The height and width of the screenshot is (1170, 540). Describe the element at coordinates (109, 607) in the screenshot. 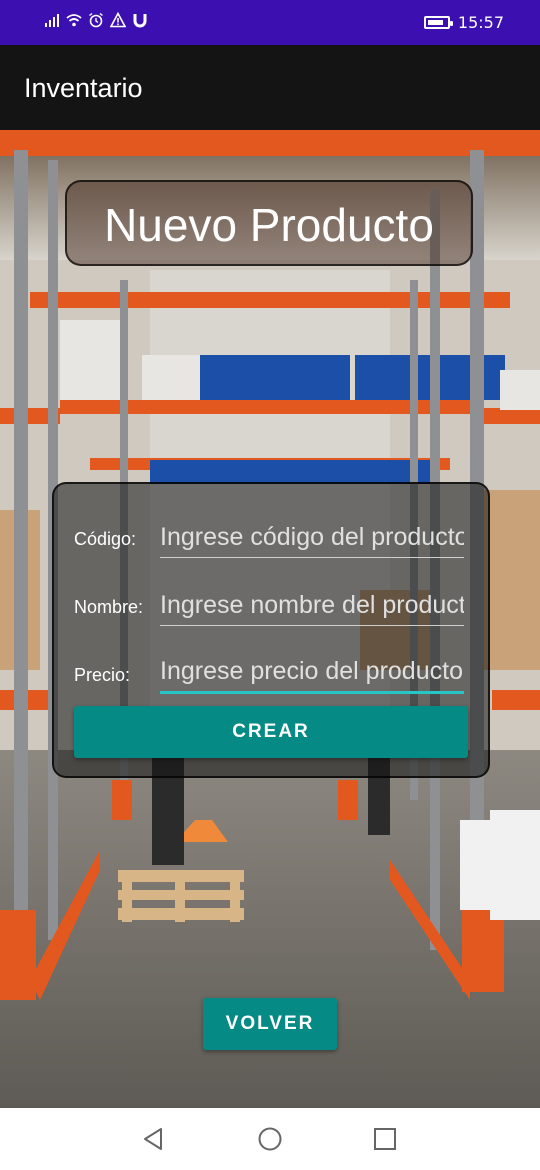

I see `nombre-label: Nombre:` at that location.